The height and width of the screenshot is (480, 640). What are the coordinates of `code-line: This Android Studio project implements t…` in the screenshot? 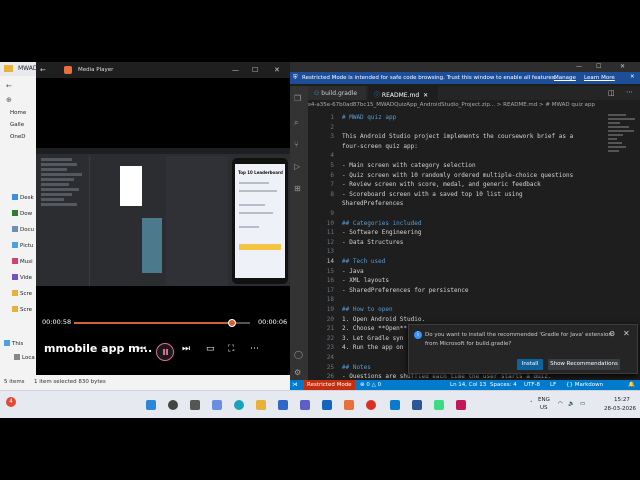 It's located at (457, 136).